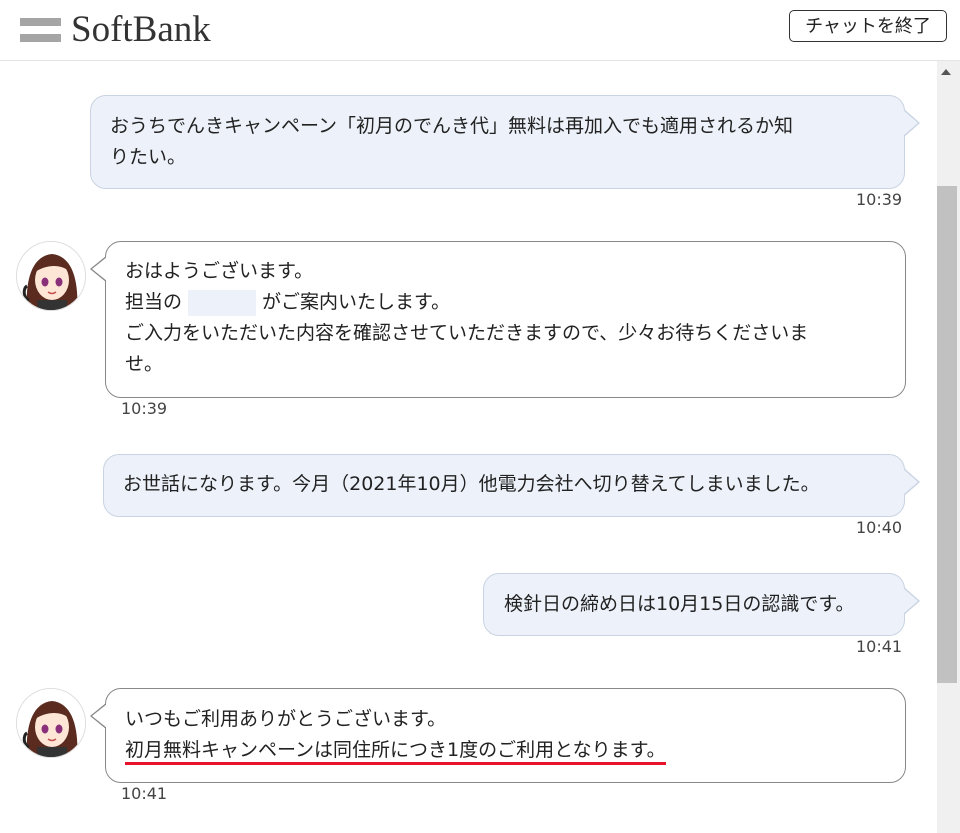 Image resolution: width=960 pixels, height=833 pixels. What do you see at coordinates (467, 333) in the screenshot?
I see `message-text-line: ご入力をいただいた内容を確認させていただきますので、少々お待ちくださいま` at bounding box center [467, 333].